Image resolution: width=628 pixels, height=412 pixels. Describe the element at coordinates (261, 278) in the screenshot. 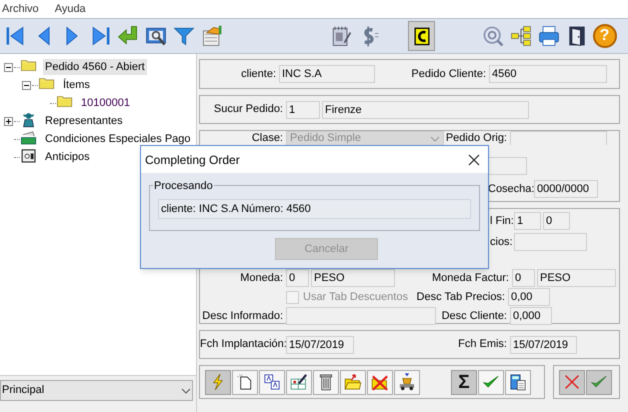

I see `field-label: Moneda:` at that location.